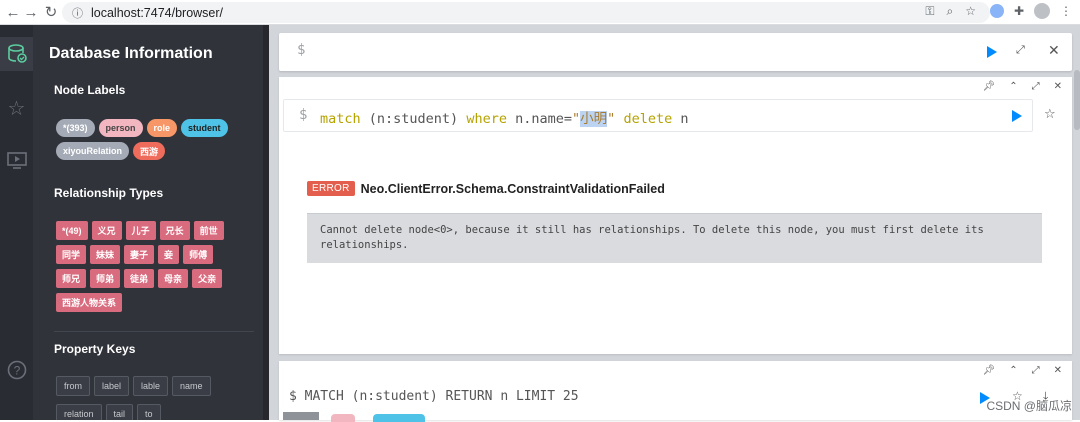 The height and width of the screenshot is (422, 1080). I want to click on property-keys-title: Property Keys, so click(94, 349).